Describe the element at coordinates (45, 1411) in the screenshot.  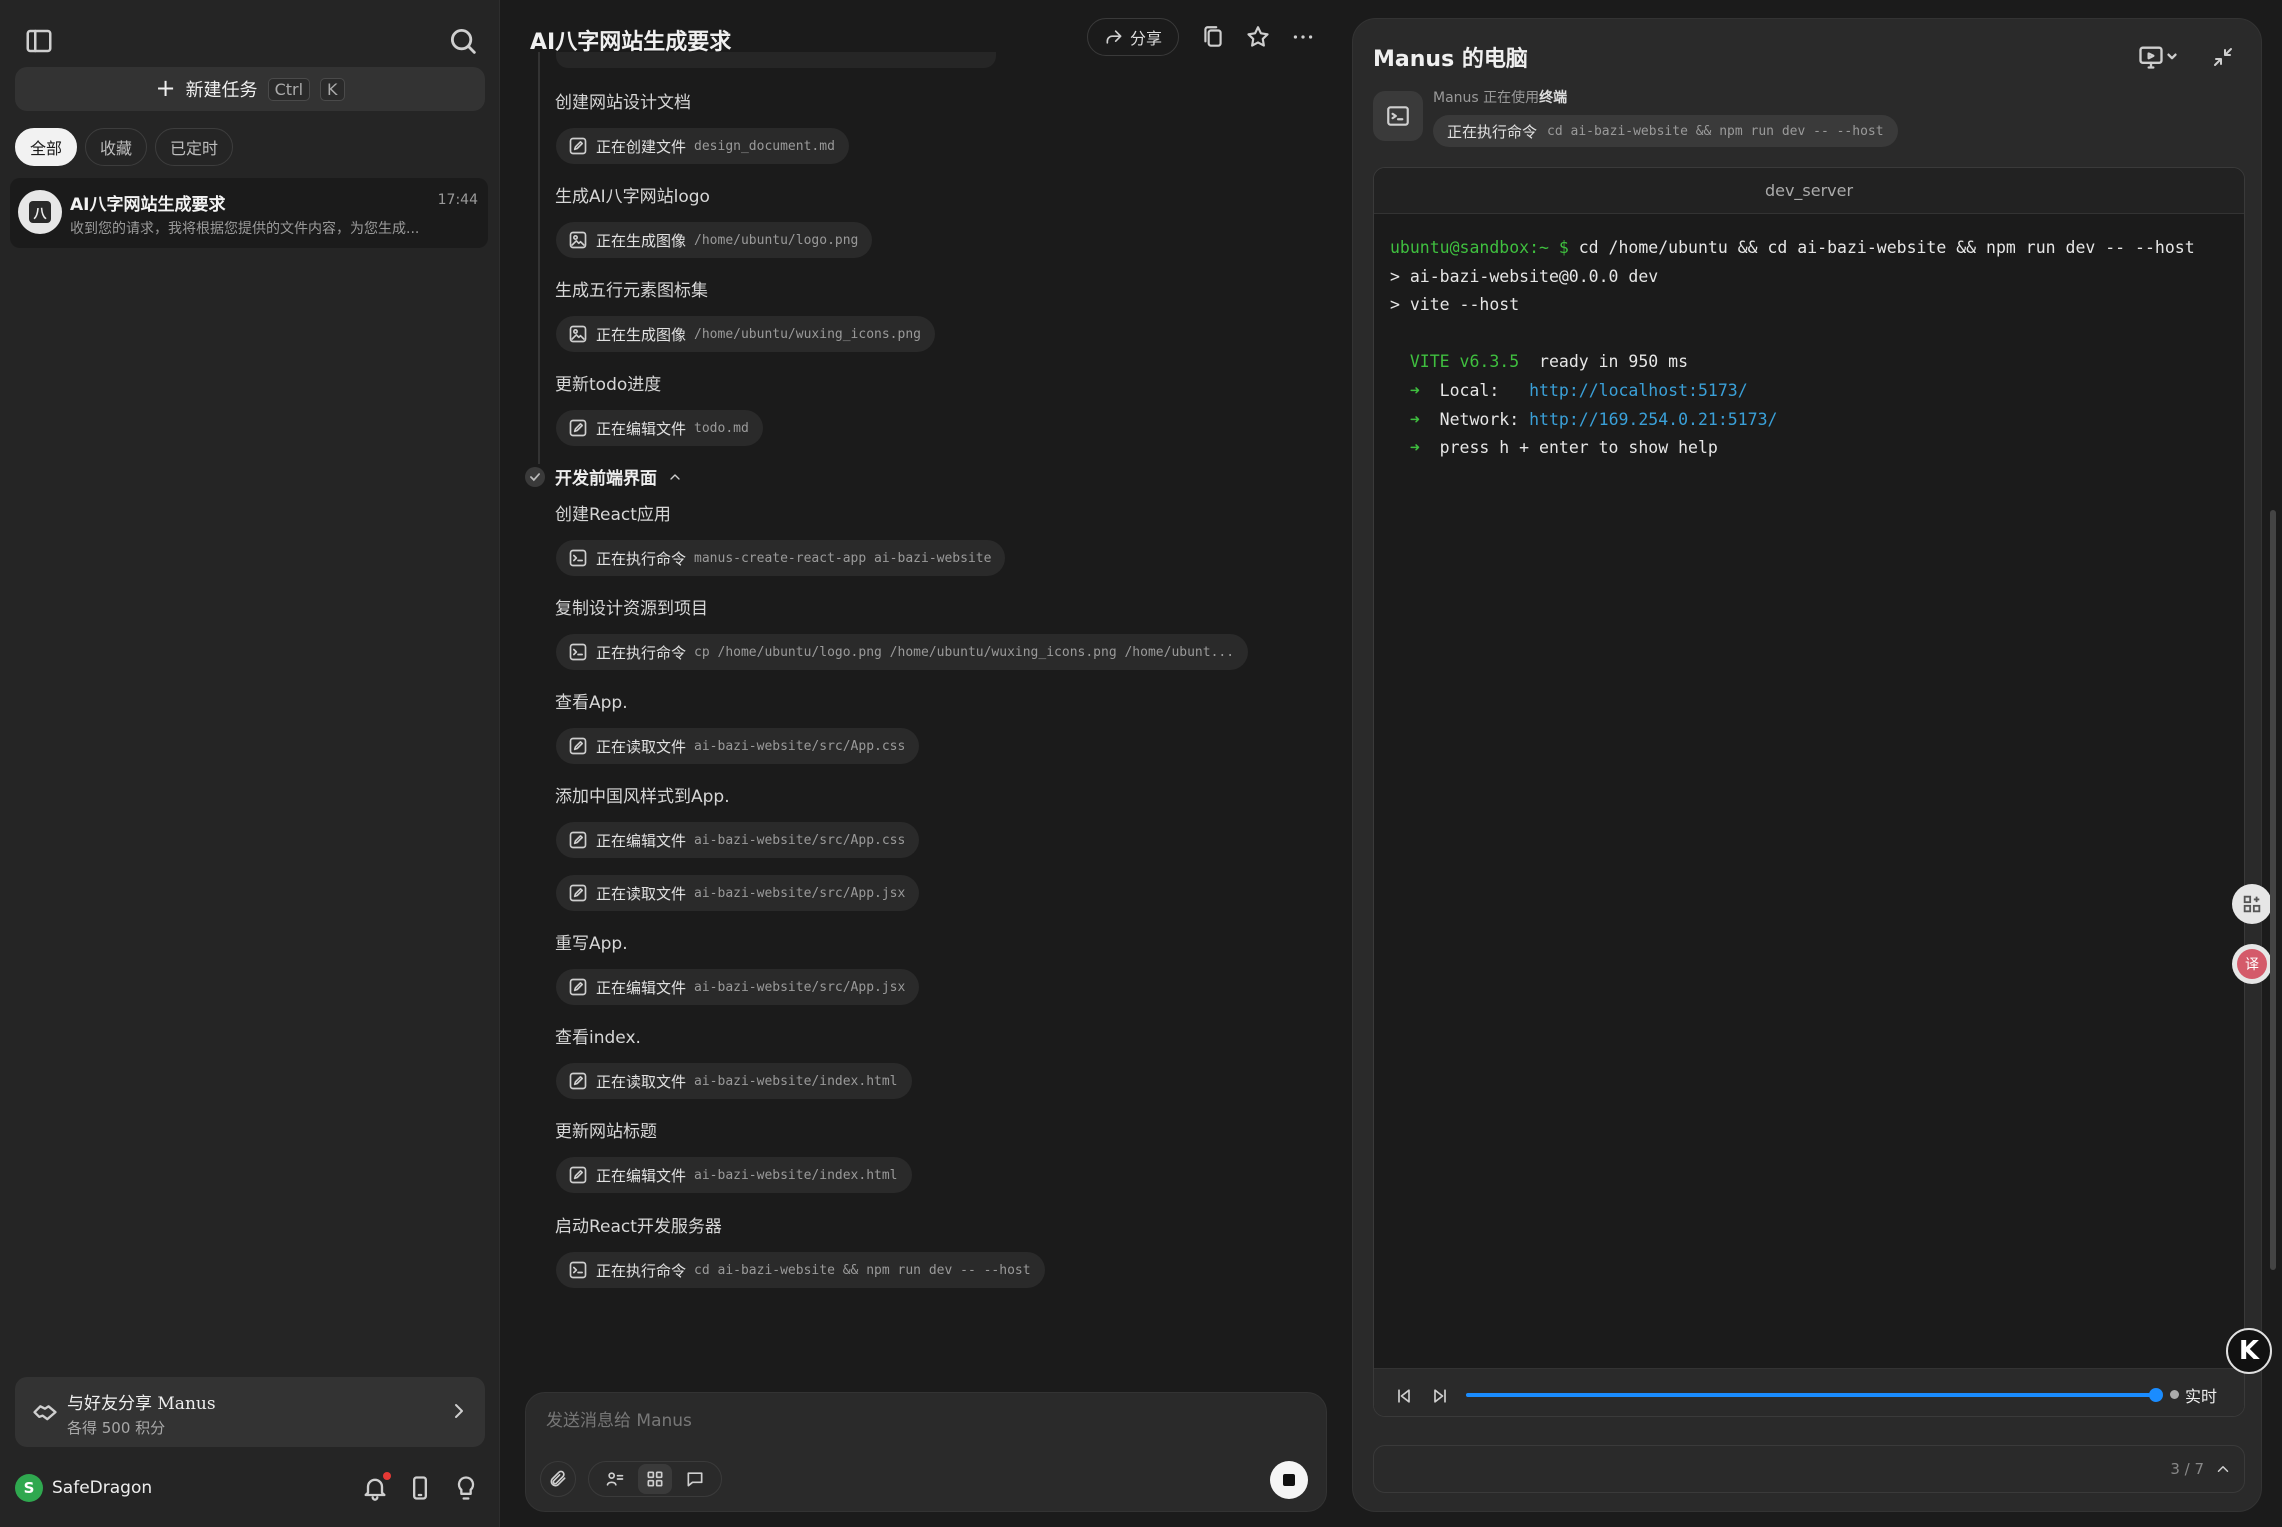
I see `handshake-icon` at that location.